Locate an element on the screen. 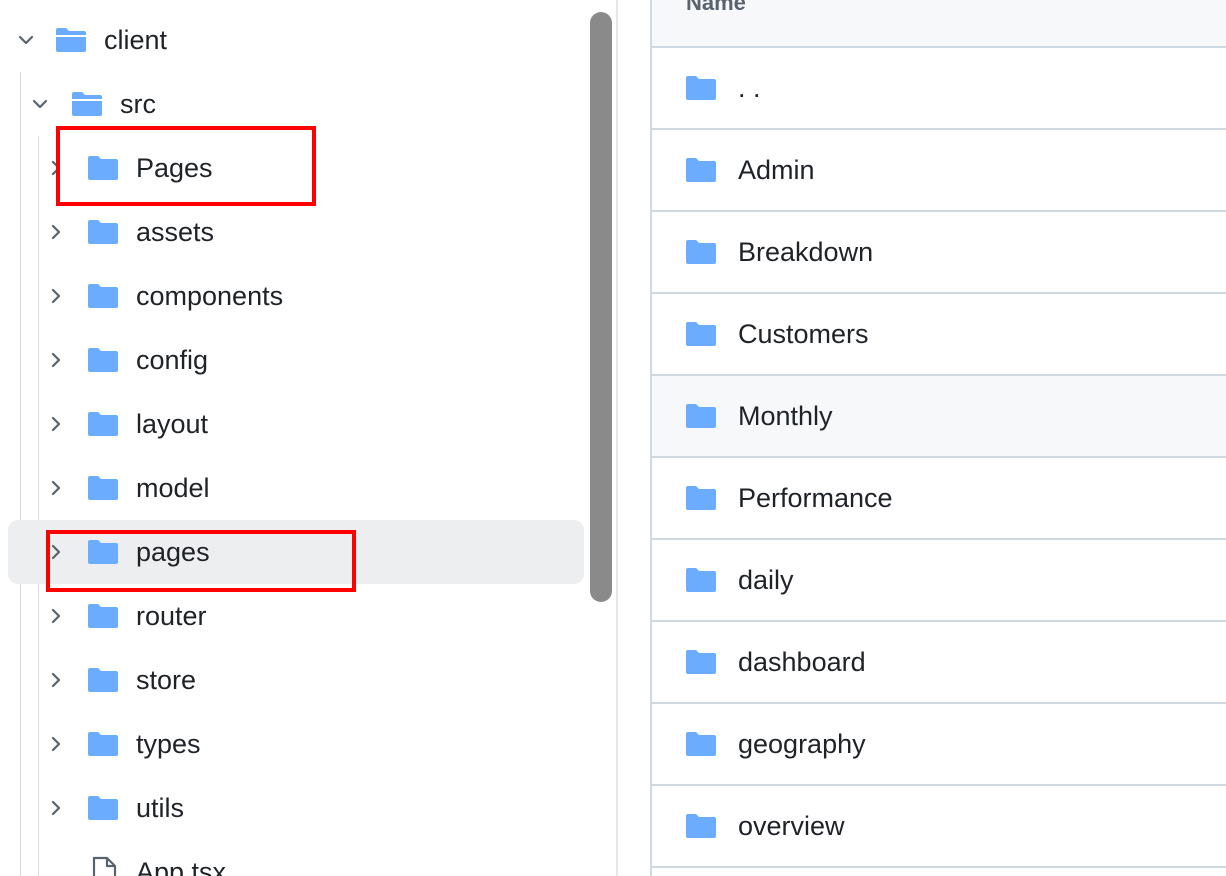 The height and width of the screenshot is (876, 1226). tree-item-components: components is located at coordinates (296, 296).